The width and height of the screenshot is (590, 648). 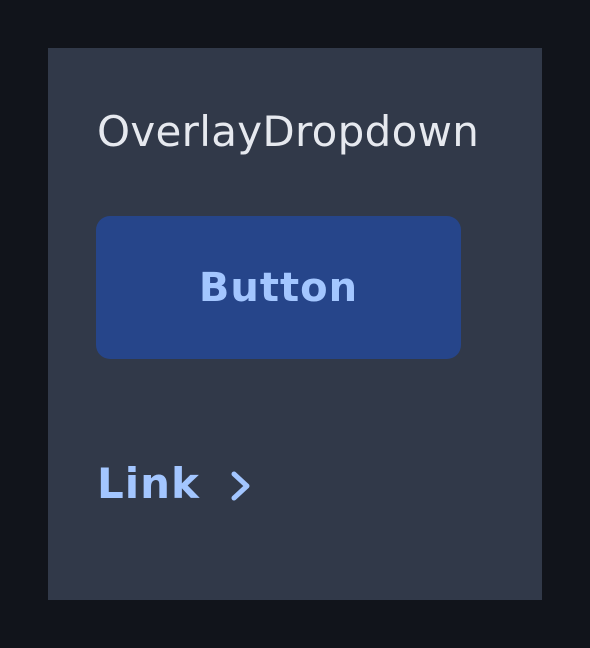 What do you see at coordinates (148, 483) in the screenshot?
I see `link-label: Link` at bounding box center [148, 483].